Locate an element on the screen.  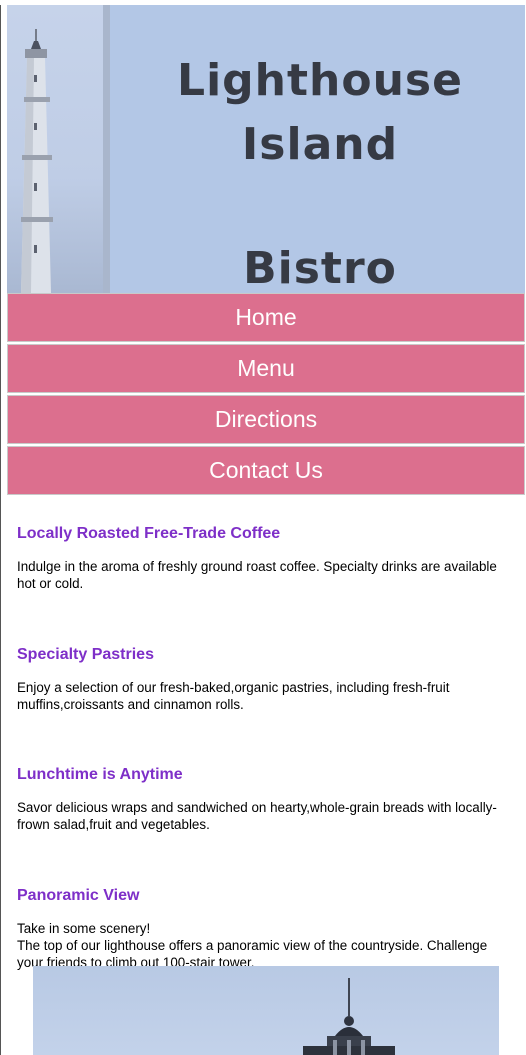
nav-contact-link: Contact Us is located at coordinates (266, 470).